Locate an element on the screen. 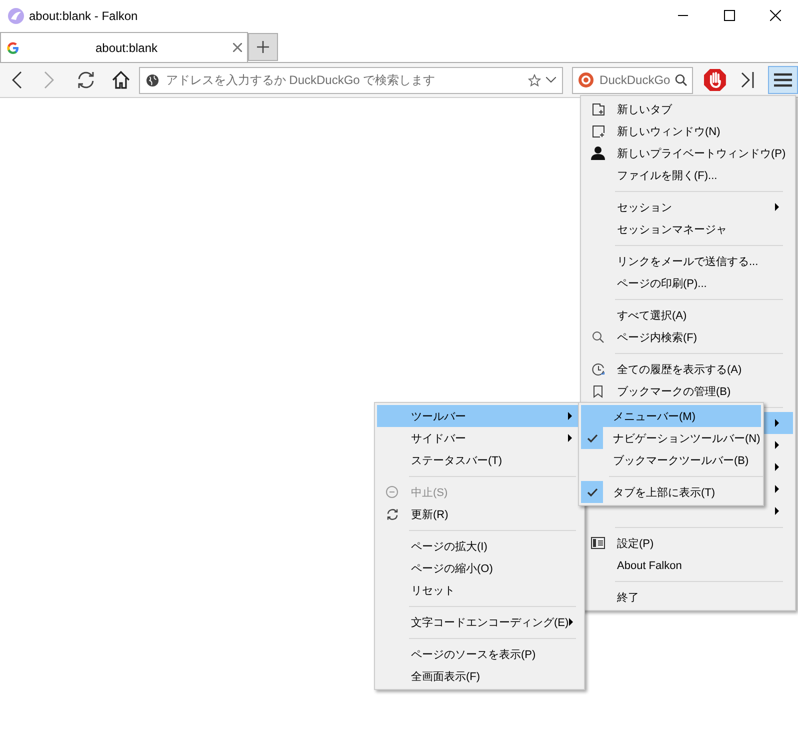 The image size is (798, 736). menu-item-label: 新しいウィンドウ(N) is located at coordinates (668, 132).